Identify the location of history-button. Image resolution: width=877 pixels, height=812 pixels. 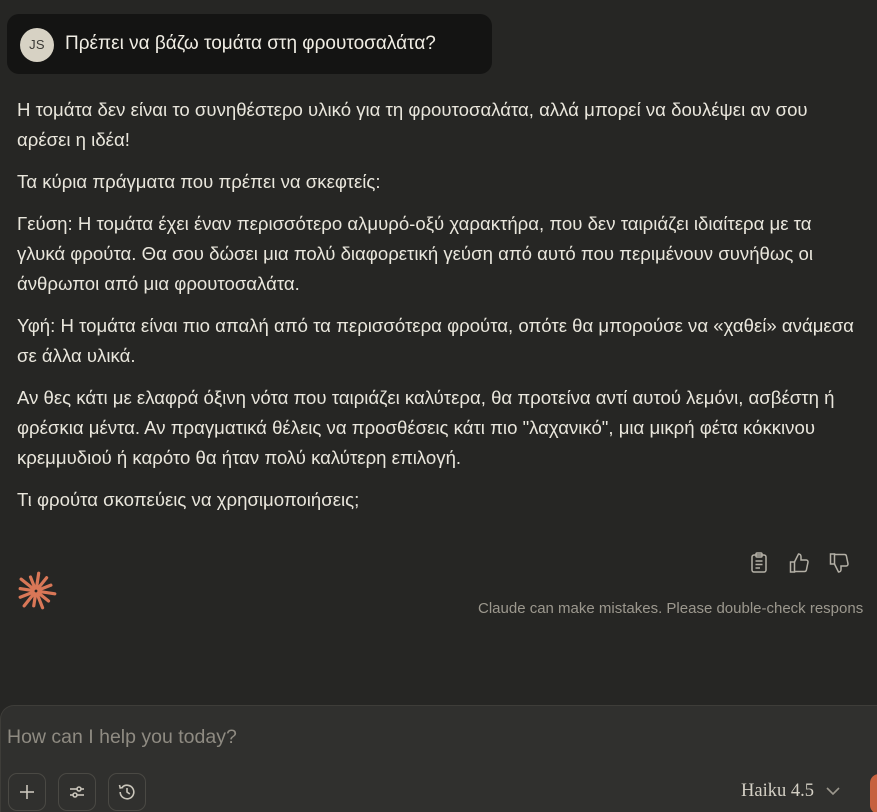
(127, 792).